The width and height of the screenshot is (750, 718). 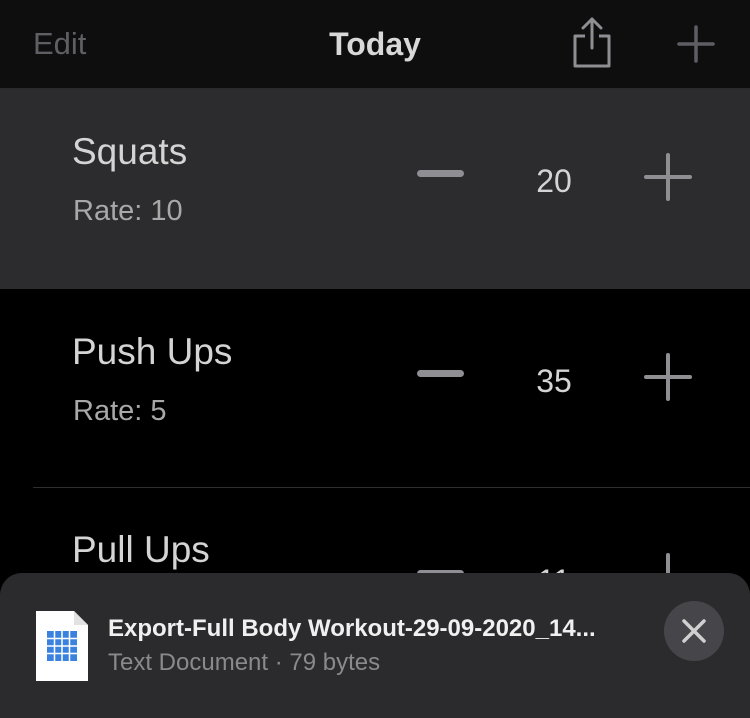 I want to click on row-divider, so click(x=391, y=487).